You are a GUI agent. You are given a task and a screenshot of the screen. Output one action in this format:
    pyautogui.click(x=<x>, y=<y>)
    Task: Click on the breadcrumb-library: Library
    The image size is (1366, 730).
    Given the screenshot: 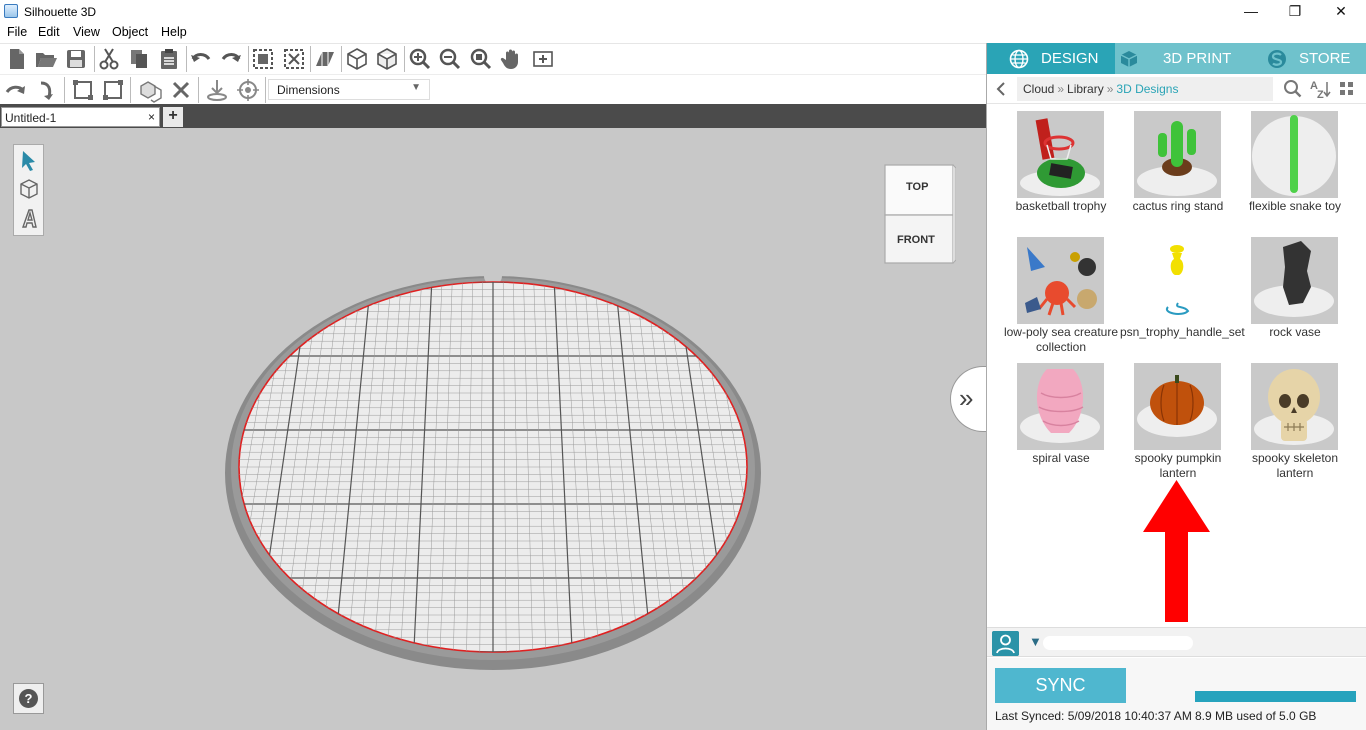 What is the action you would take?
    pyautogui.click(x=1085, y=89)
    